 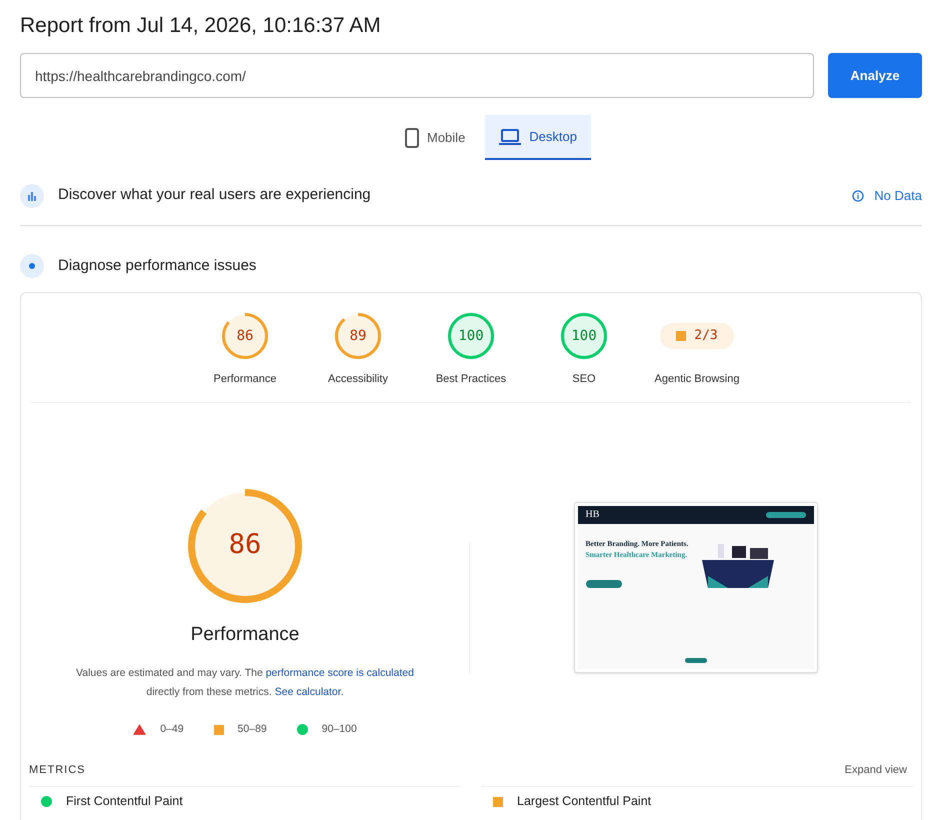 What do you see at coordinates (32, 266) in the screenshot?
I see `diagnose-icon` at bounding box center [32, 266].